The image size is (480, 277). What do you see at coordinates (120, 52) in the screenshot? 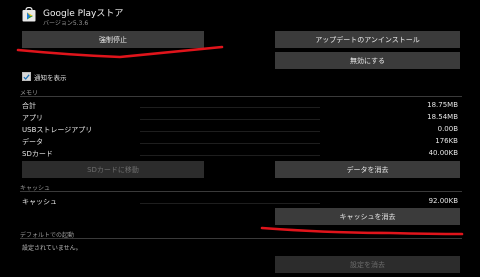
I see `annotation-underline-force-stop` at bounding box center [120, 52].